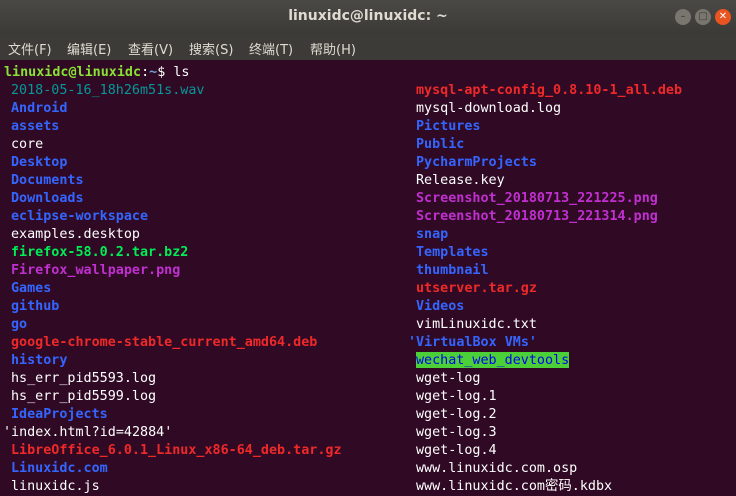 This screenshot has width=736, height=496. What do you see at coordinates (35, 126) in the screenshot?
I see `left_column-file-entry: assets` at bounding box center [35, 126].